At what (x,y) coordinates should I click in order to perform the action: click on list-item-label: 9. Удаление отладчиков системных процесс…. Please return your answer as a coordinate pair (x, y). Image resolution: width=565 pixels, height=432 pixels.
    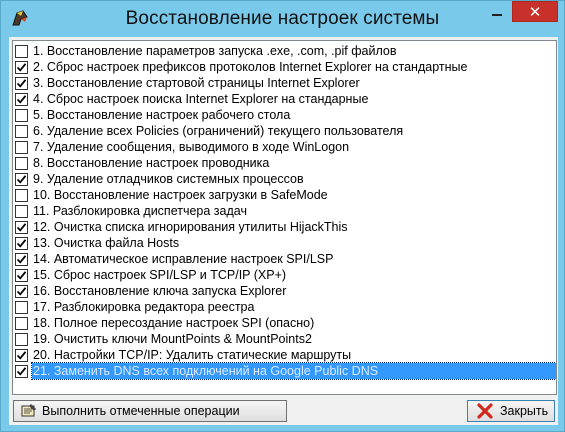
    Looking at the image, I should click on (168, 179).